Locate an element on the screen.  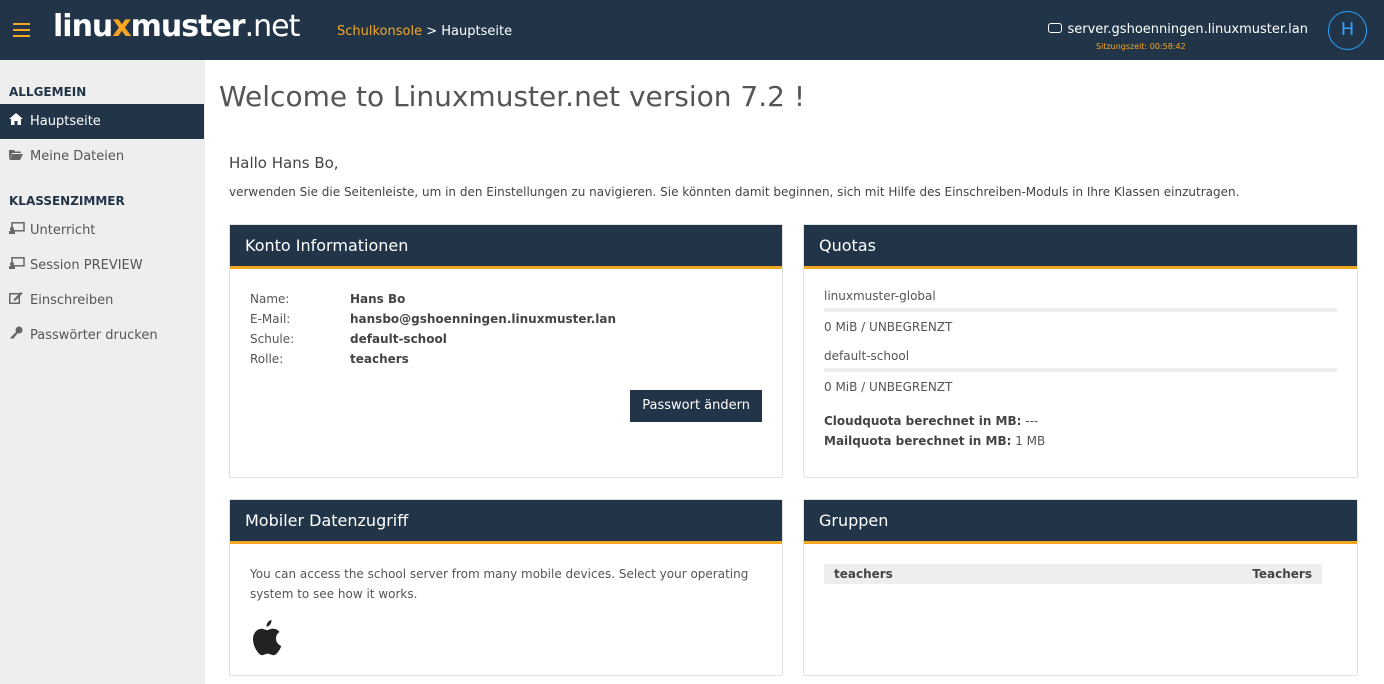
groups-panel-title: Gruppen is located at coordinates (1080, 522).